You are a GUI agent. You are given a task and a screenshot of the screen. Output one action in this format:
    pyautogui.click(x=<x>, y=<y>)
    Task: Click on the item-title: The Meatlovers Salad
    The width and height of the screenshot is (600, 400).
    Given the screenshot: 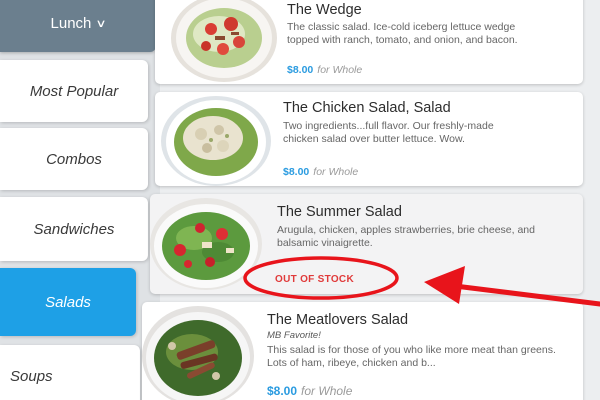 What is the action you would take?
    pyautogui.click(x=338, y=320)
    